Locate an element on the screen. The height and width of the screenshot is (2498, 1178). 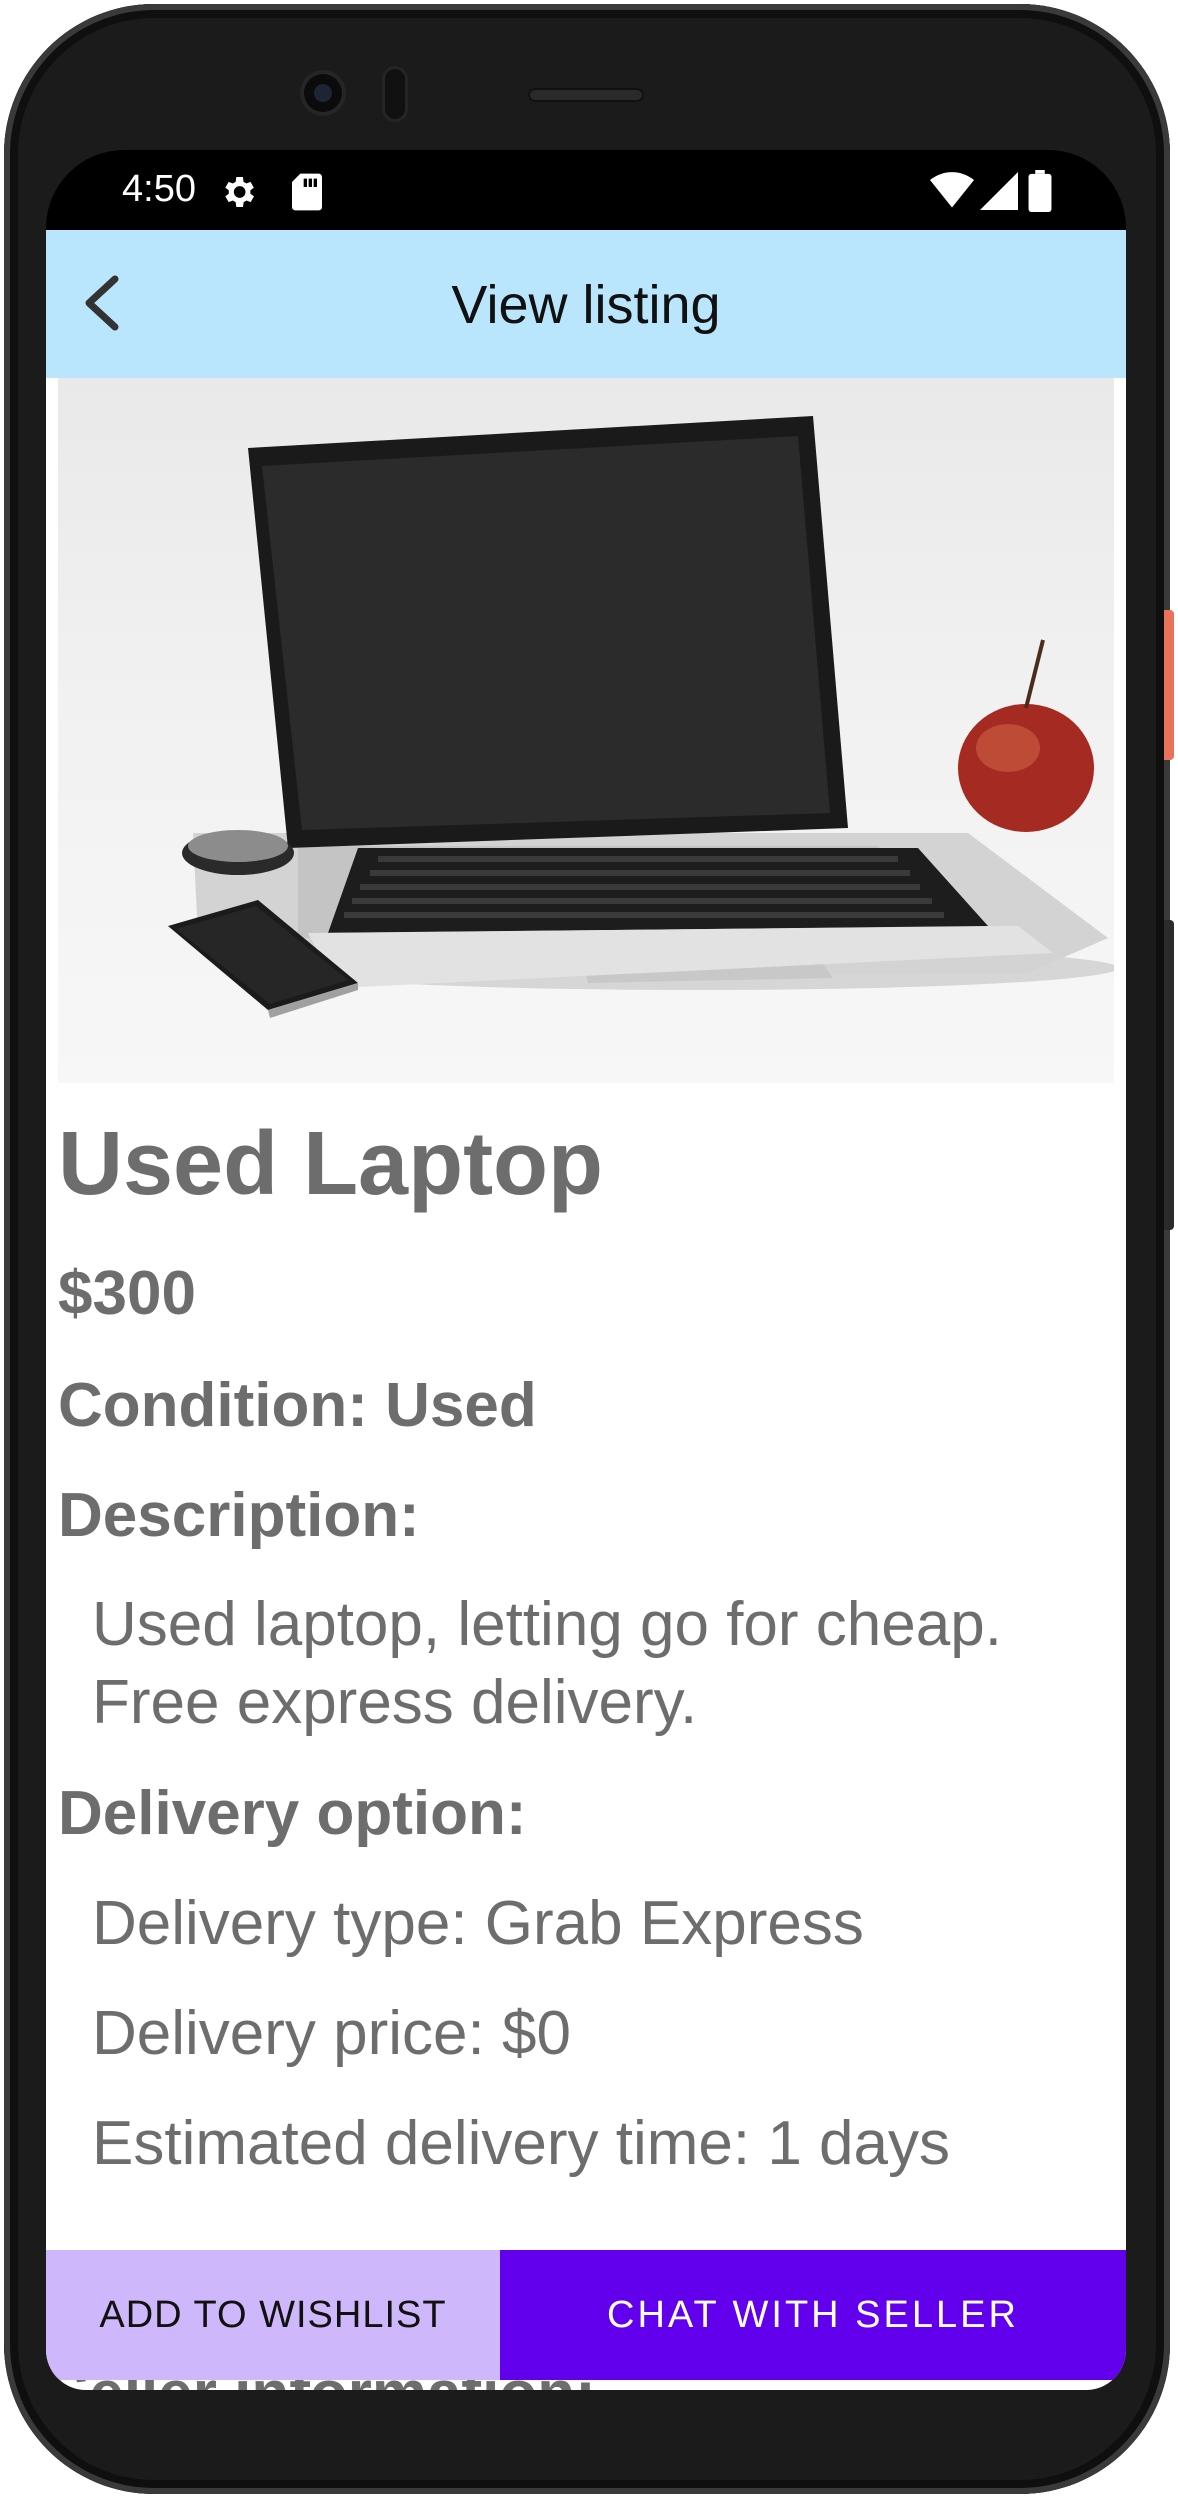
add-to-wishlist-button: ADD TO WISHLIST is located at coordinates (273, 2315).